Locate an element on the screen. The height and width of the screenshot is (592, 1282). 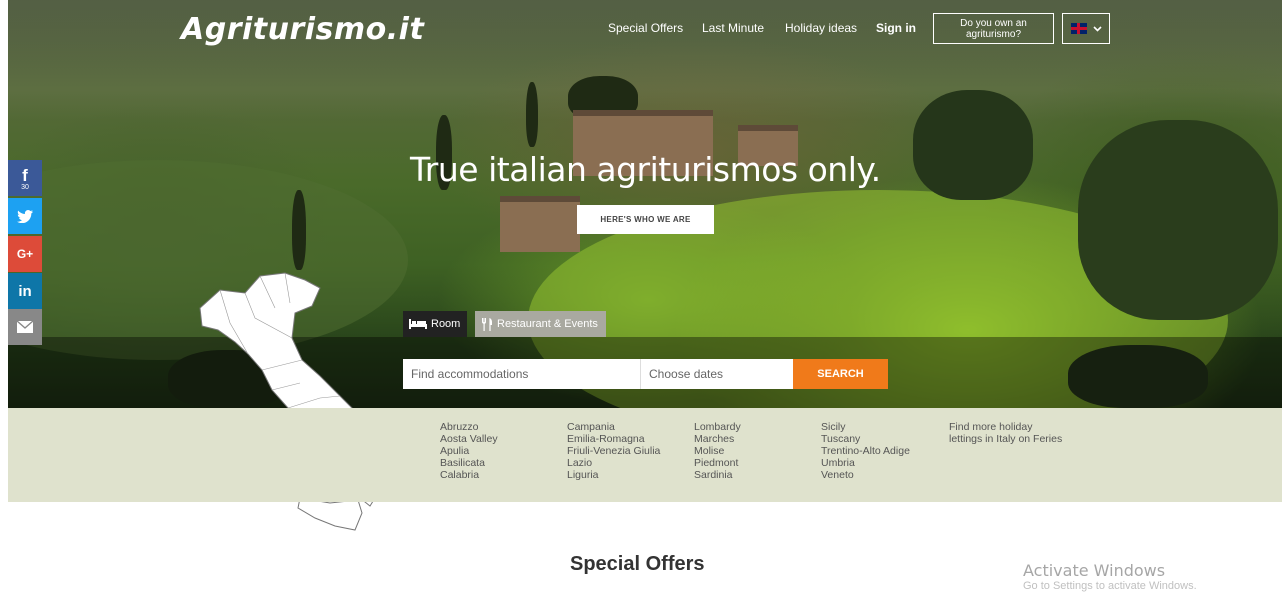
facebook-share-button: f 30 is located at coordinates (25, 178).